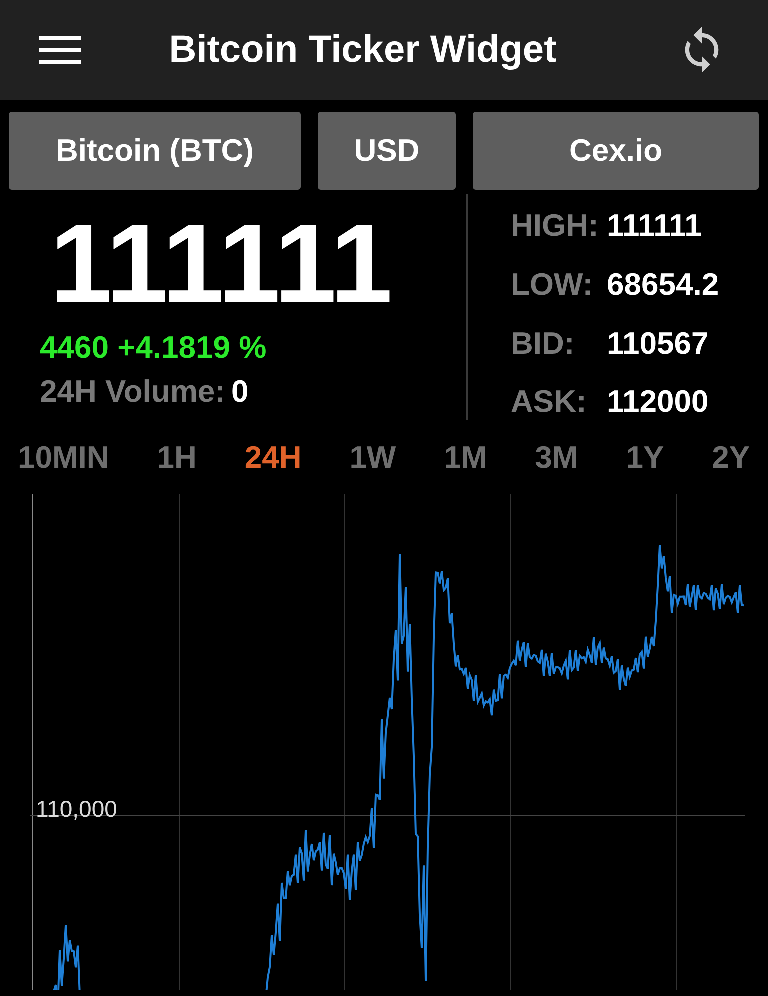  Describe the element at coordinates (543, 343) in the screenshot. I see `stat-label: BID:` at that location.